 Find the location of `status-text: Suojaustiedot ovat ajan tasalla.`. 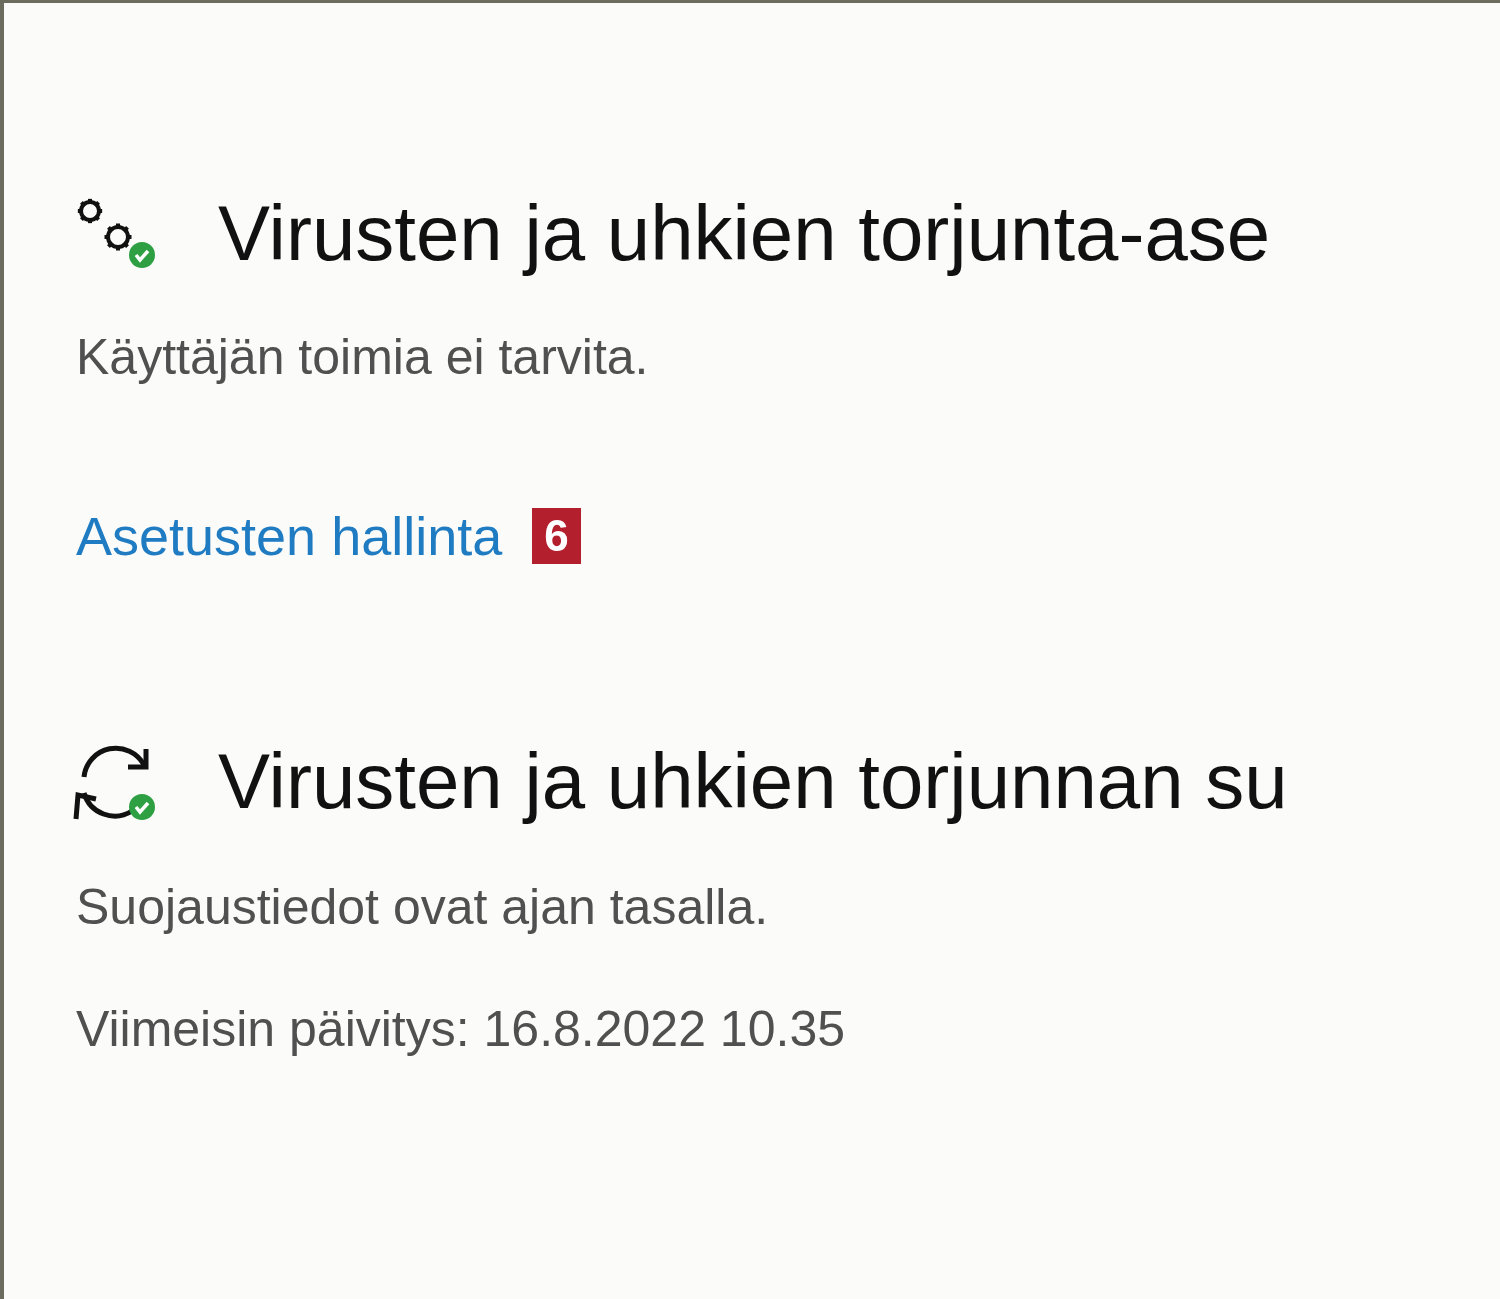

status-text: Suojaustiedot ovat ajan tasalla. is located at coordinates (423, 907).